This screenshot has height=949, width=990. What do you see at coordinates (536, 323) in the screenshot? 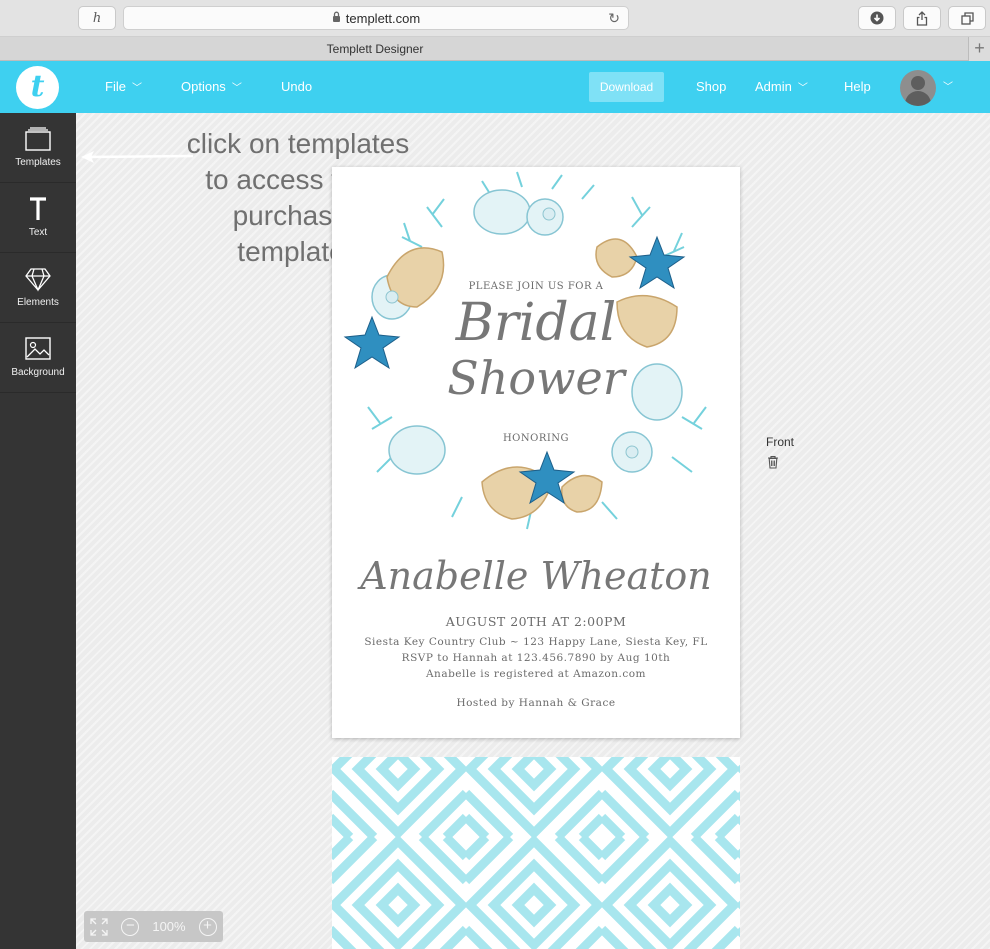
I see `invite-title-line1: Bridal` at bounding box center [536, 323].